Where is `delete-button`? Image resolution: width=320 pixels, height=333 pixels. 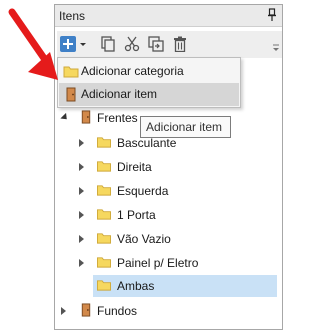
delete-button is located at coordinates (180, 44).